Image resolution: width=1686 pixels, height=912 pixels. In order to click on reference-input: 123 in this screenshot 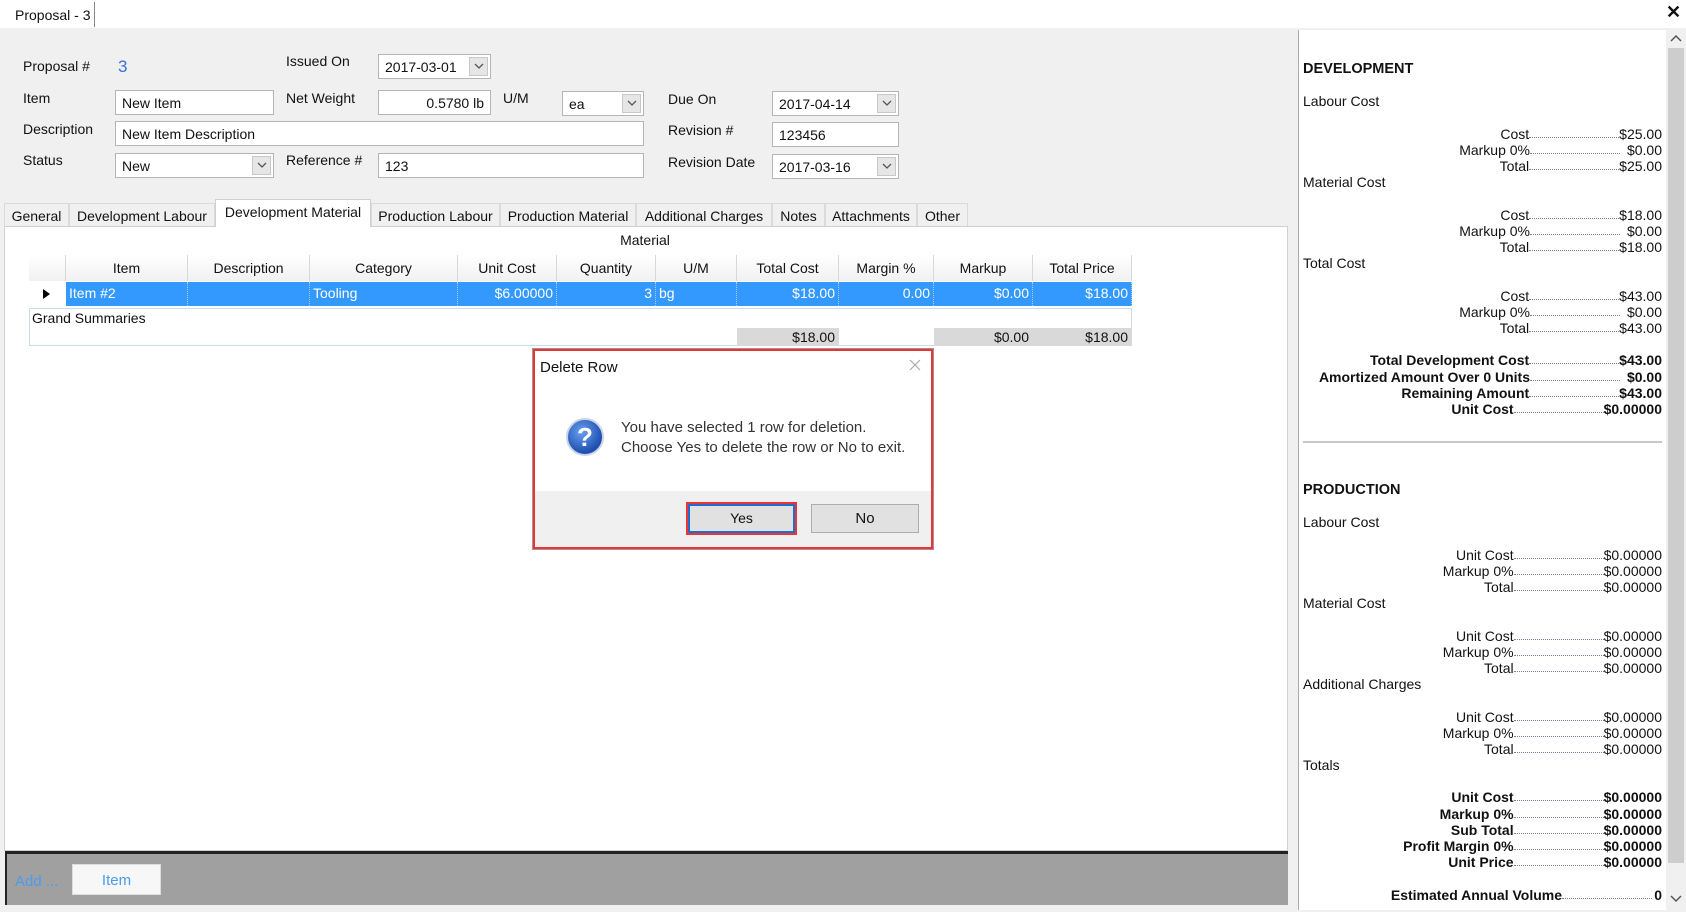, I will do `click(511, 165)`.